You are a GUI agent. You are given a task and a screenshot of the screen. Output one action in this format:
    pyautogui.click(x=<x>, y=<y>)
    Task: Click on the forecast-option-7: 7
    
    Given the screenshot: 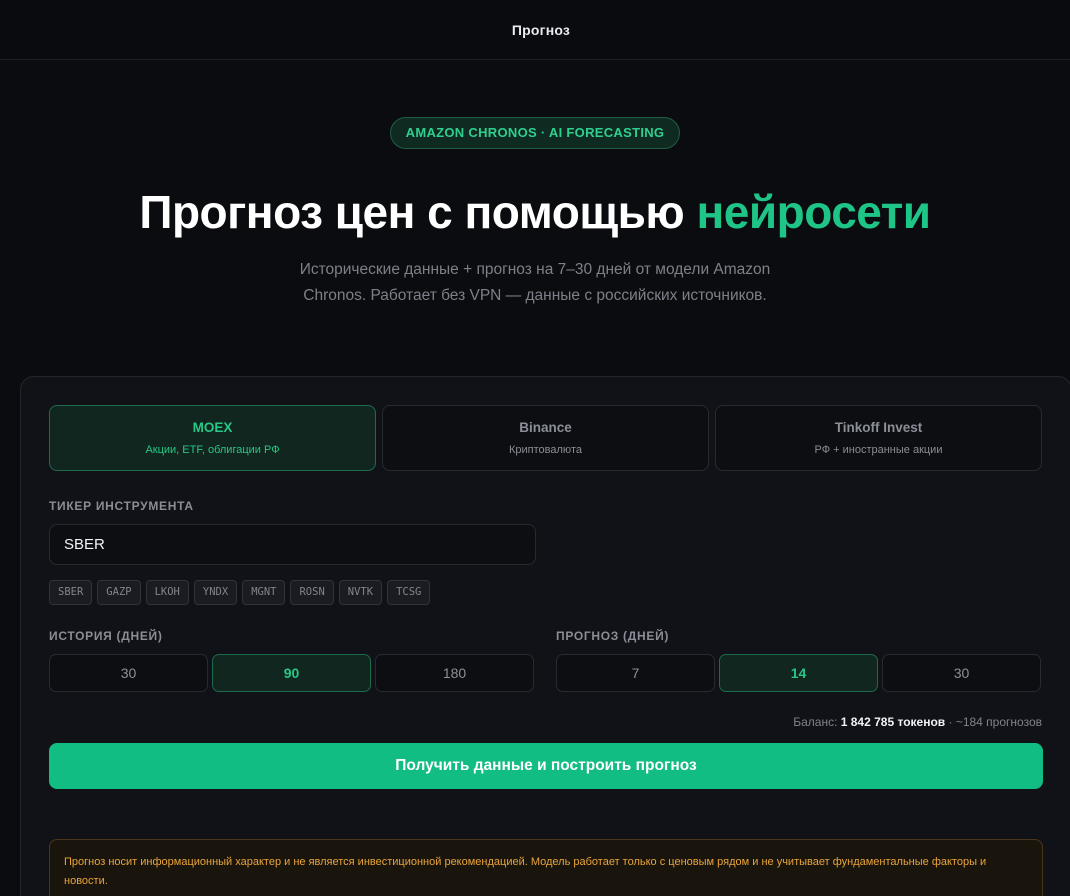 What is the action you would take?
    pyautogui.click(x=635, y=673)
    